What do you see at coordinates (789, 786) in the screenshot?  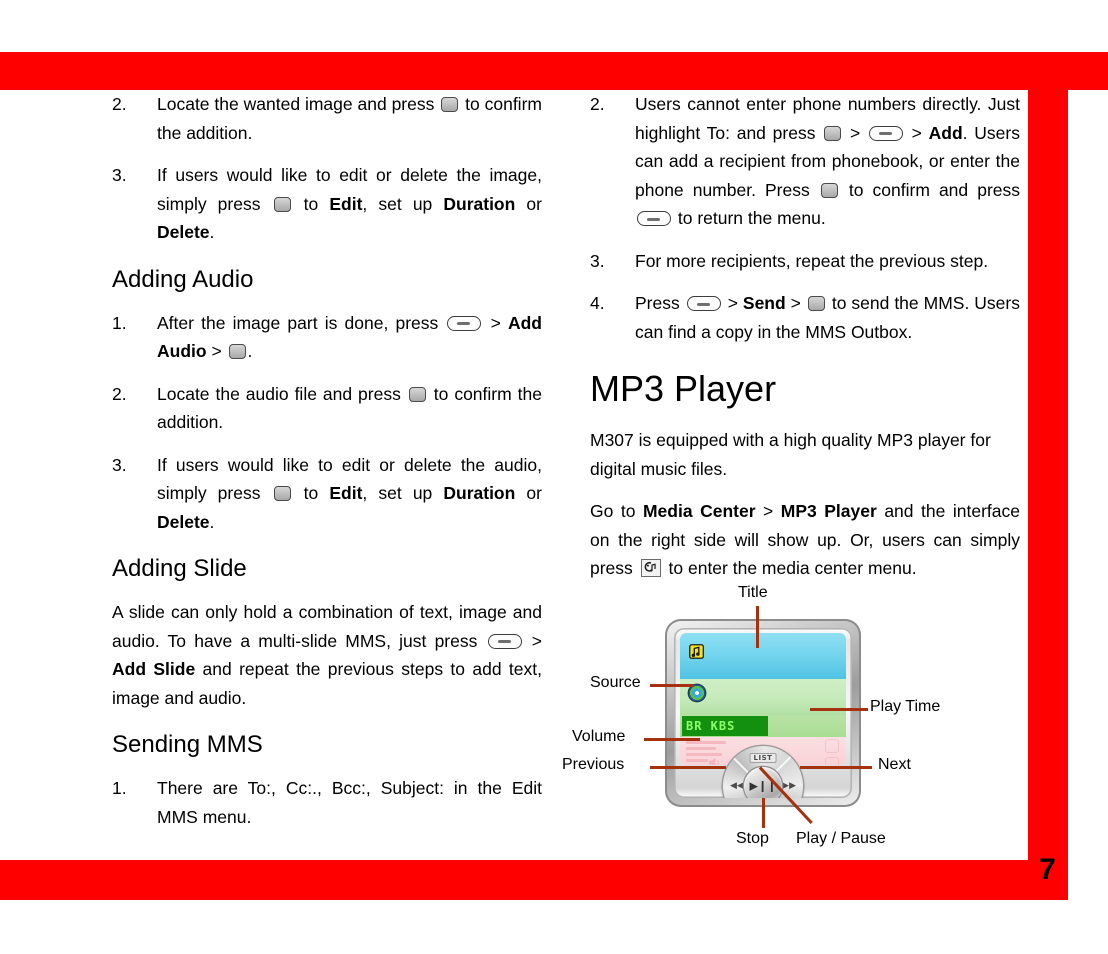 I see `next-button: ▶▶` at bounding box center [789, 786].